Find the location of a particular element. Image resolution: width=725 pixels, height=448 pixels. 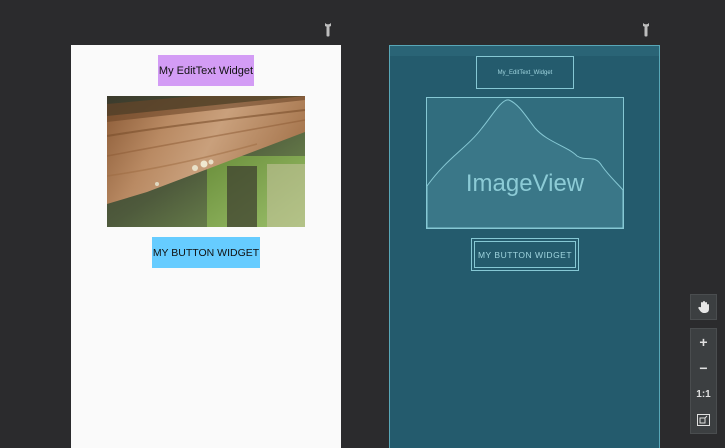

image-widget is located at coordinates (206, 161).